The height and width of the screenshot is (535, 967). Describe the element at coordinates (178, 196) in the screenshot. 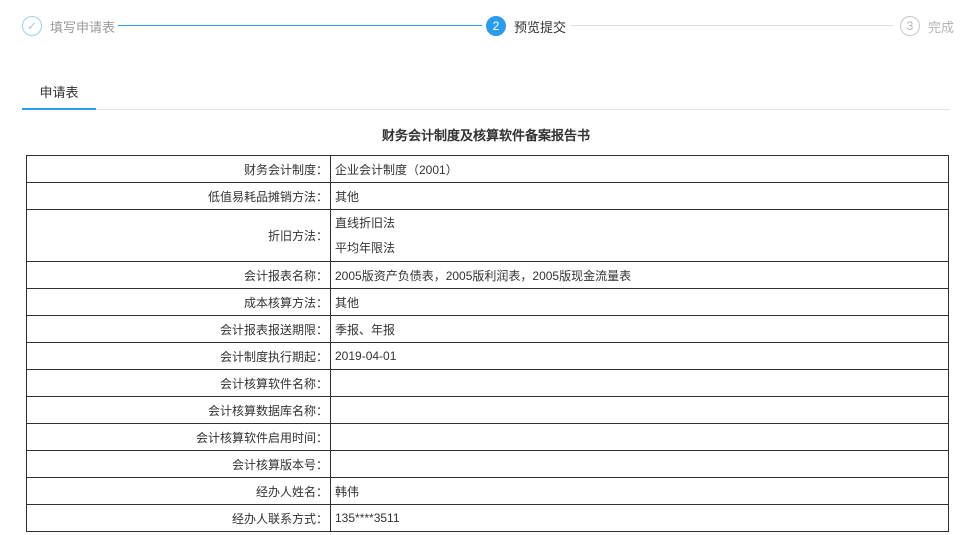

I see `field-label: 低值易耗品摊销方法：` at that location.